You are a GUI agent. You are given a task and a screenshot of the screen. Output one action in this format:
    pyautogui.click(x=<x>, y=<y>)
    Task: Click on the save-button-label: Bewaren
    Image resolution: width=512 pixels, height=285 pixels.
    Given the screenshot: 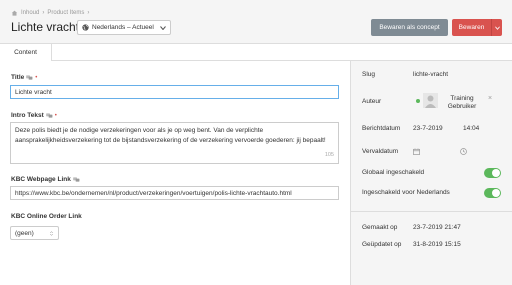 What is the action you would take?
    pyautogui.click(x=471, y=27)
    